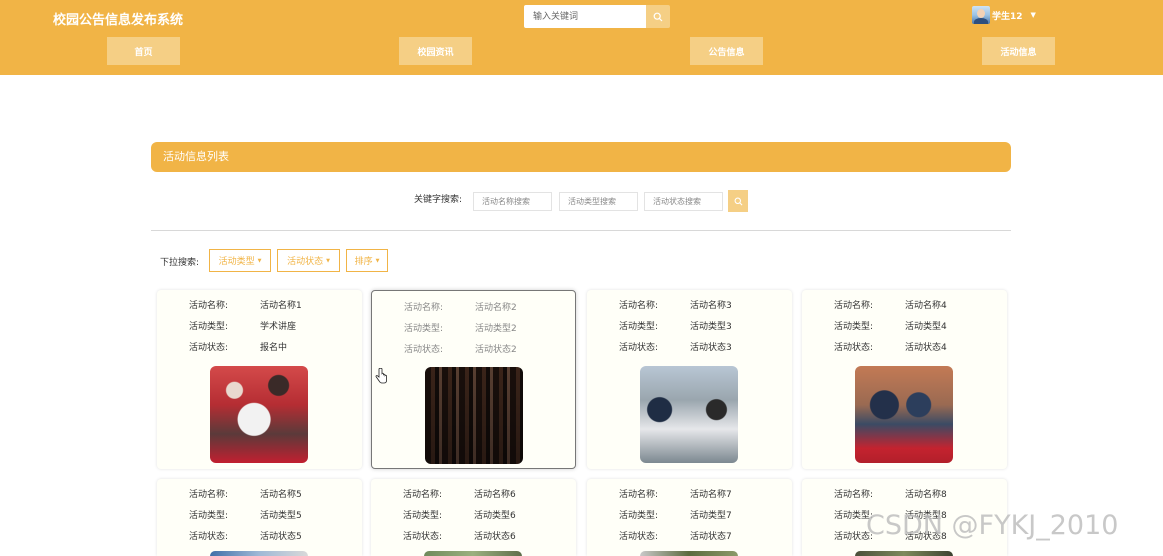  What do you see at coordinates (992, 525) in the screenshot?
I see `watermark: CSDN @FYKJ_2010` at bounding box center [992, 525].